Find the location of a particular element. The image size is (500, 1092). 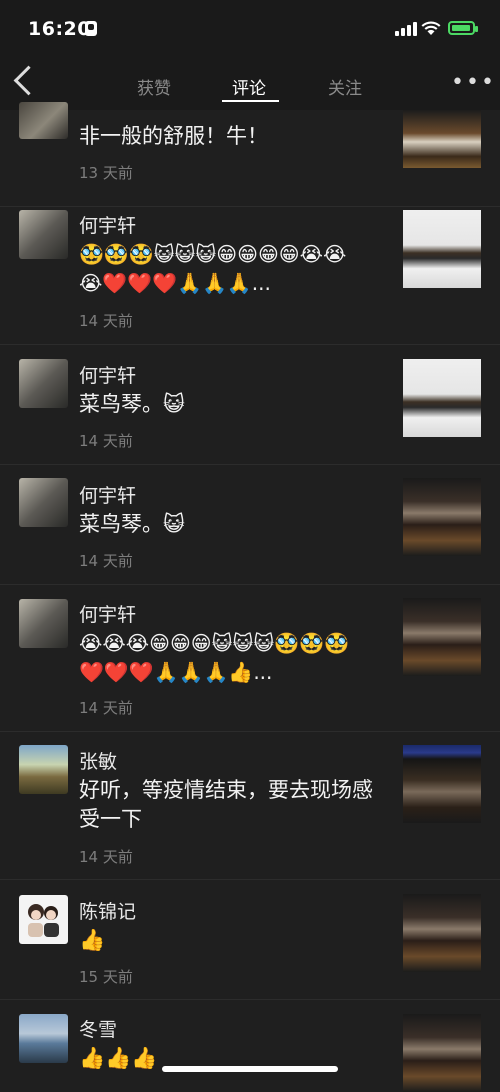

cellular-signal-icon is located at coordinates (406, 29).